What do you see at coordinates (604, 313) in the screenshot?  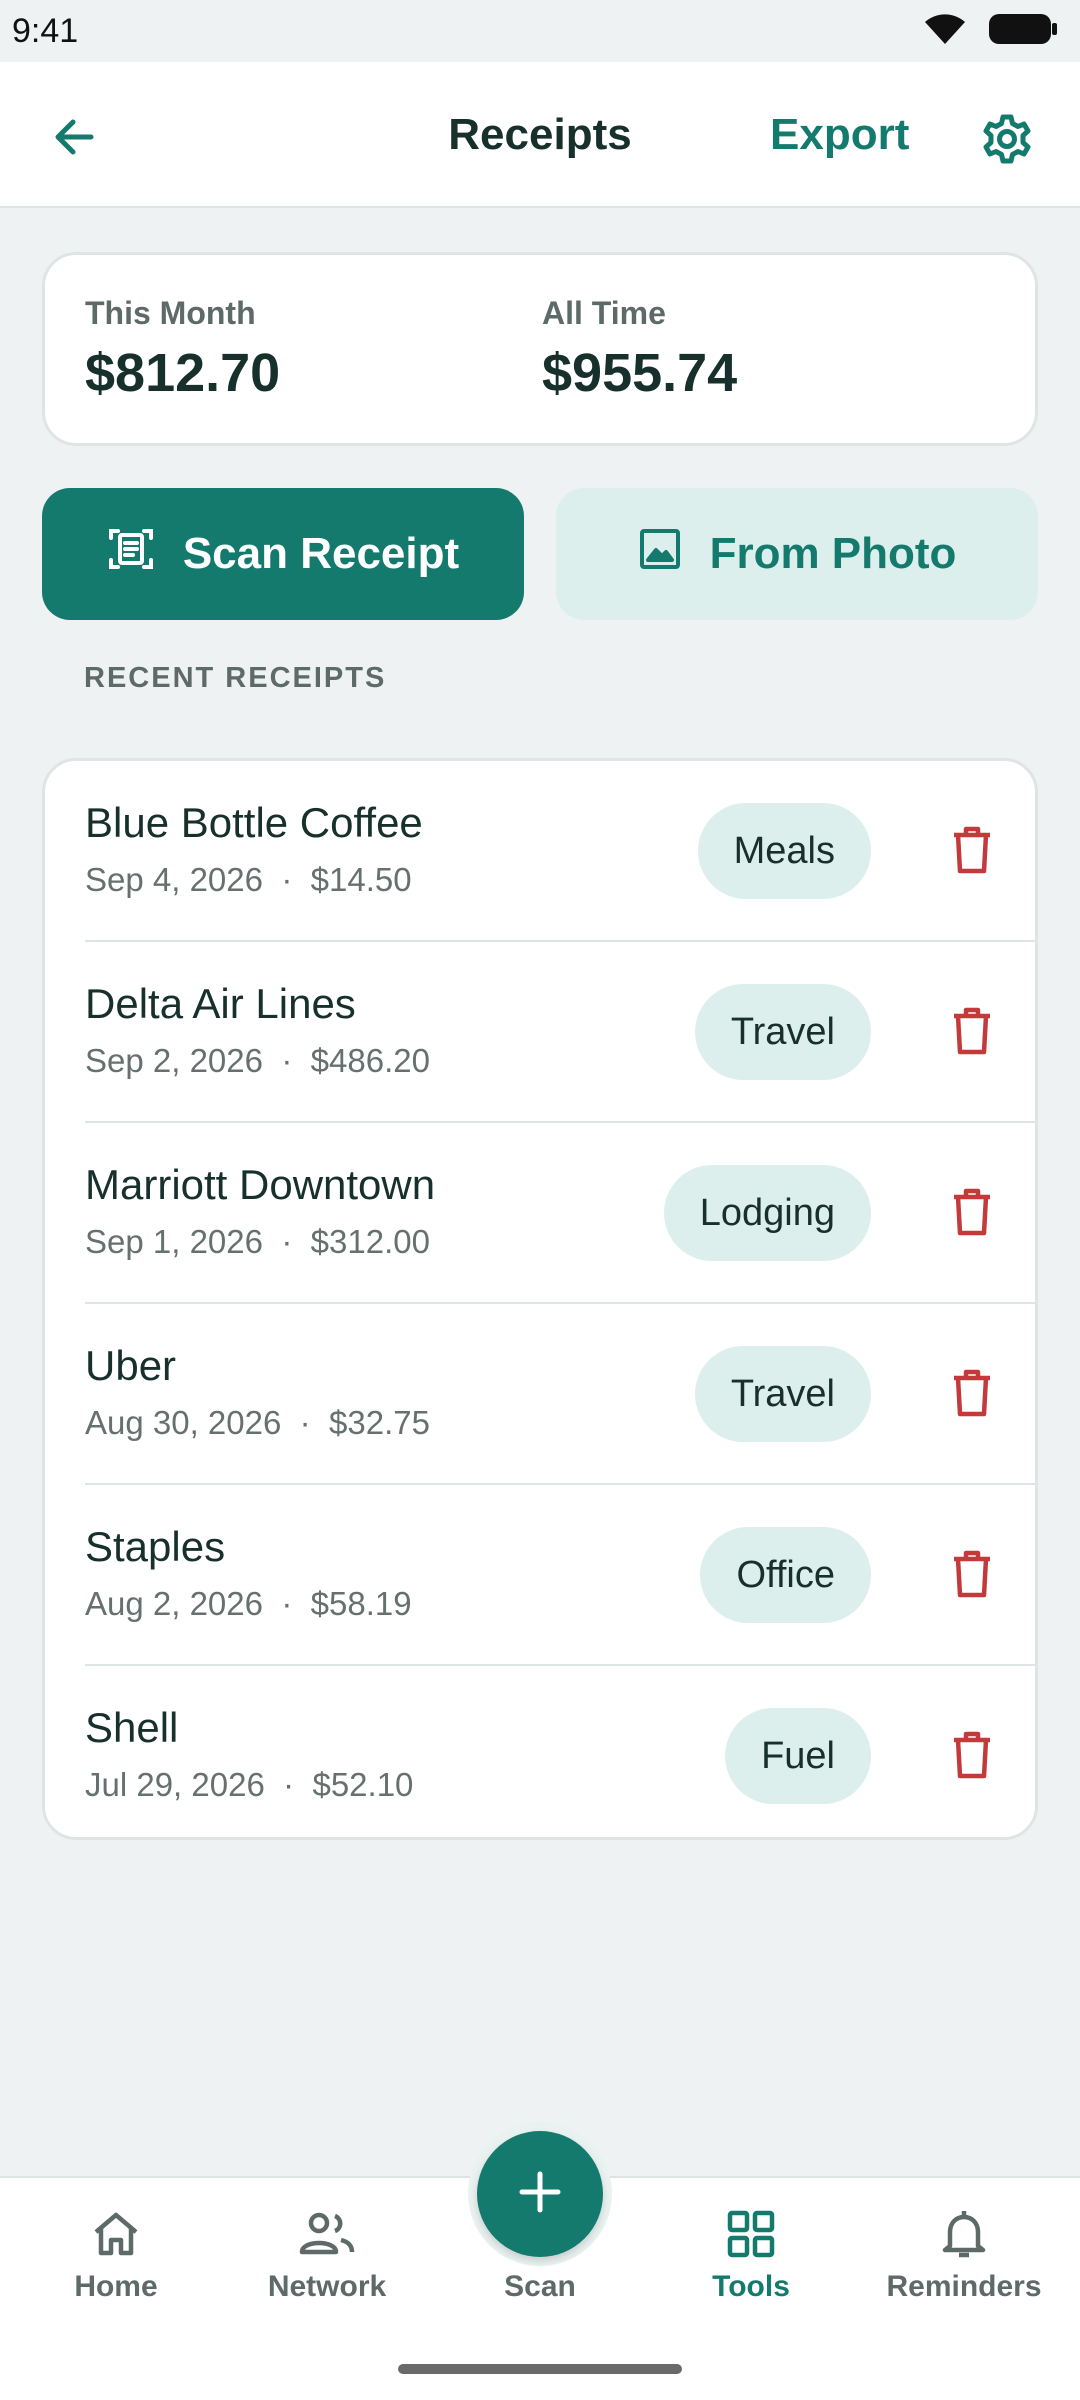 I see `all-time-label: All Time` at bounding box center [604, 313].